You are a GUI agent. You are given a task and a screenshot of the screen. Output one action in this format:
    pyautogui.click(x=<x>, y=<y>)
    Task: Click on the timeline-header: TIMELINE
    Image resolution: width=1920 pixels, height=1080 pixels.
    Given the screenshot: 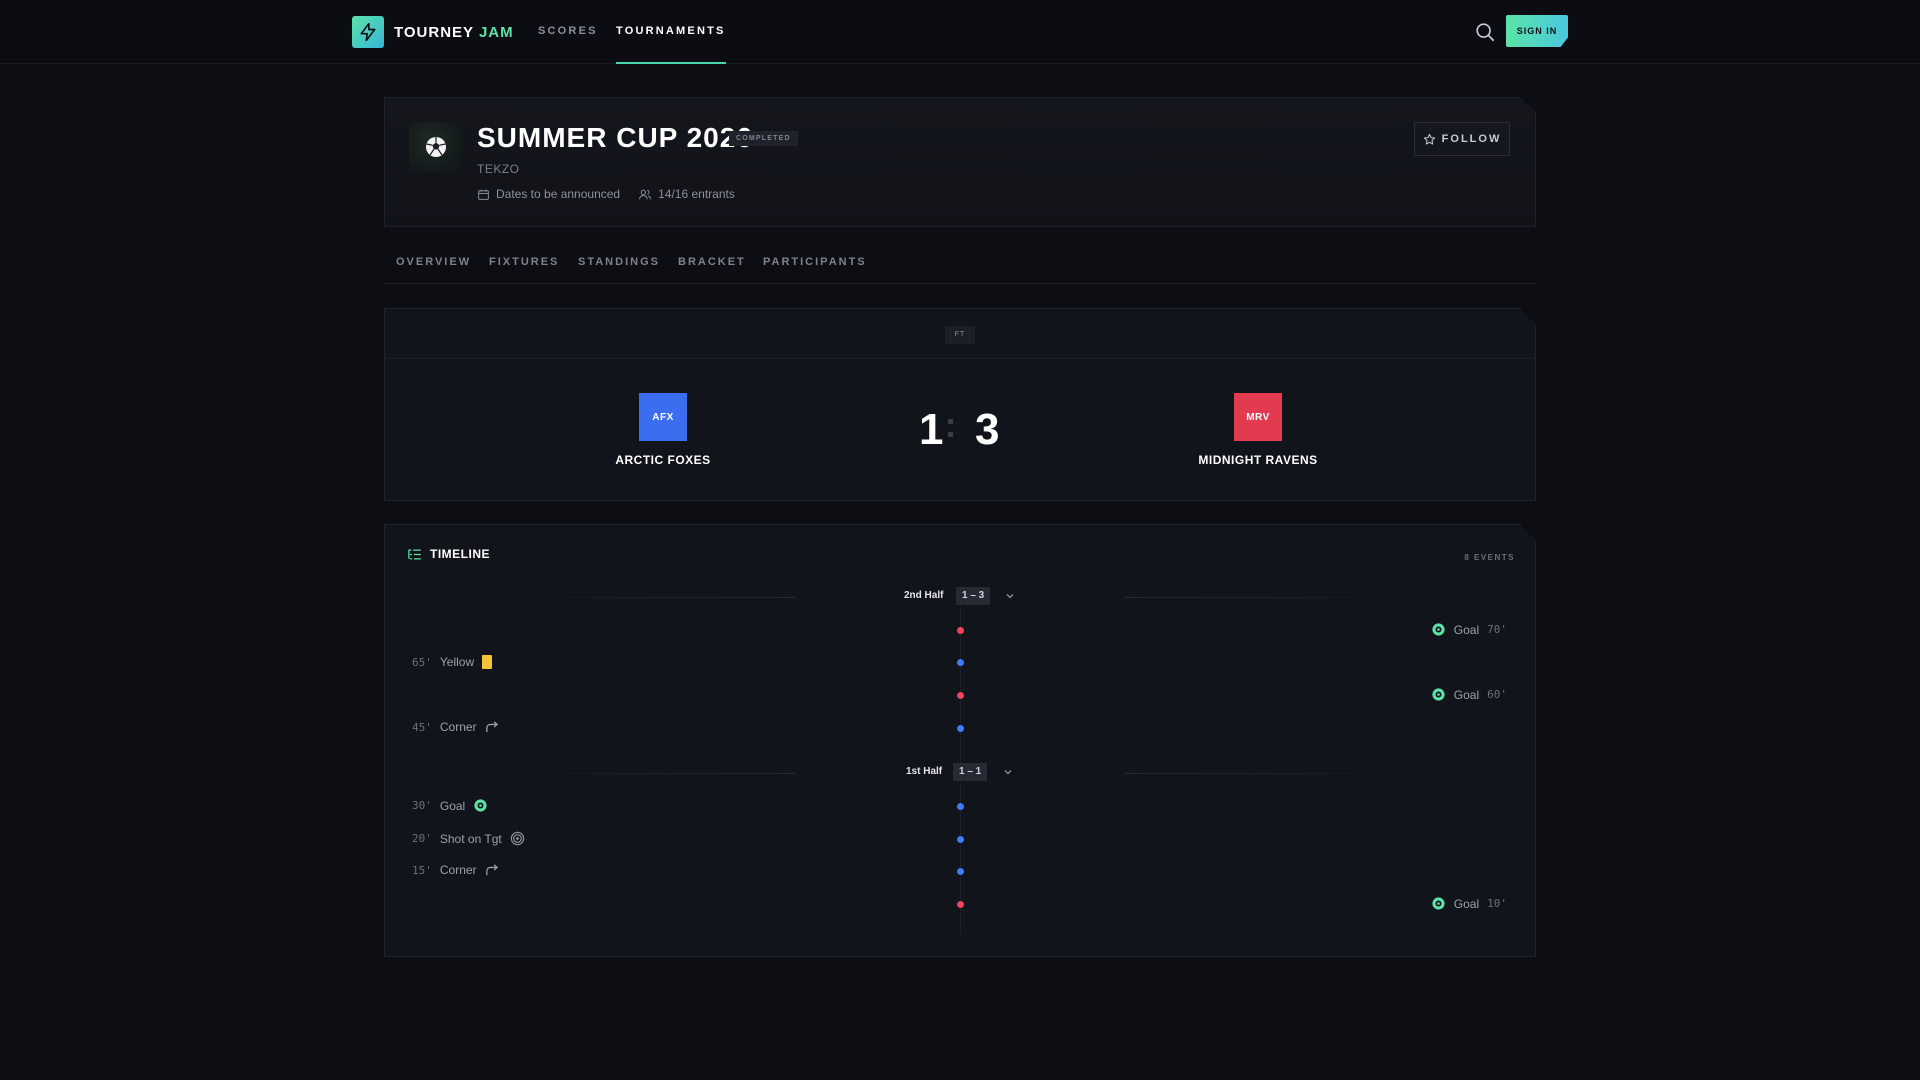 What is the action you would take?
    pyautogui.click(x=448, y=554)
    